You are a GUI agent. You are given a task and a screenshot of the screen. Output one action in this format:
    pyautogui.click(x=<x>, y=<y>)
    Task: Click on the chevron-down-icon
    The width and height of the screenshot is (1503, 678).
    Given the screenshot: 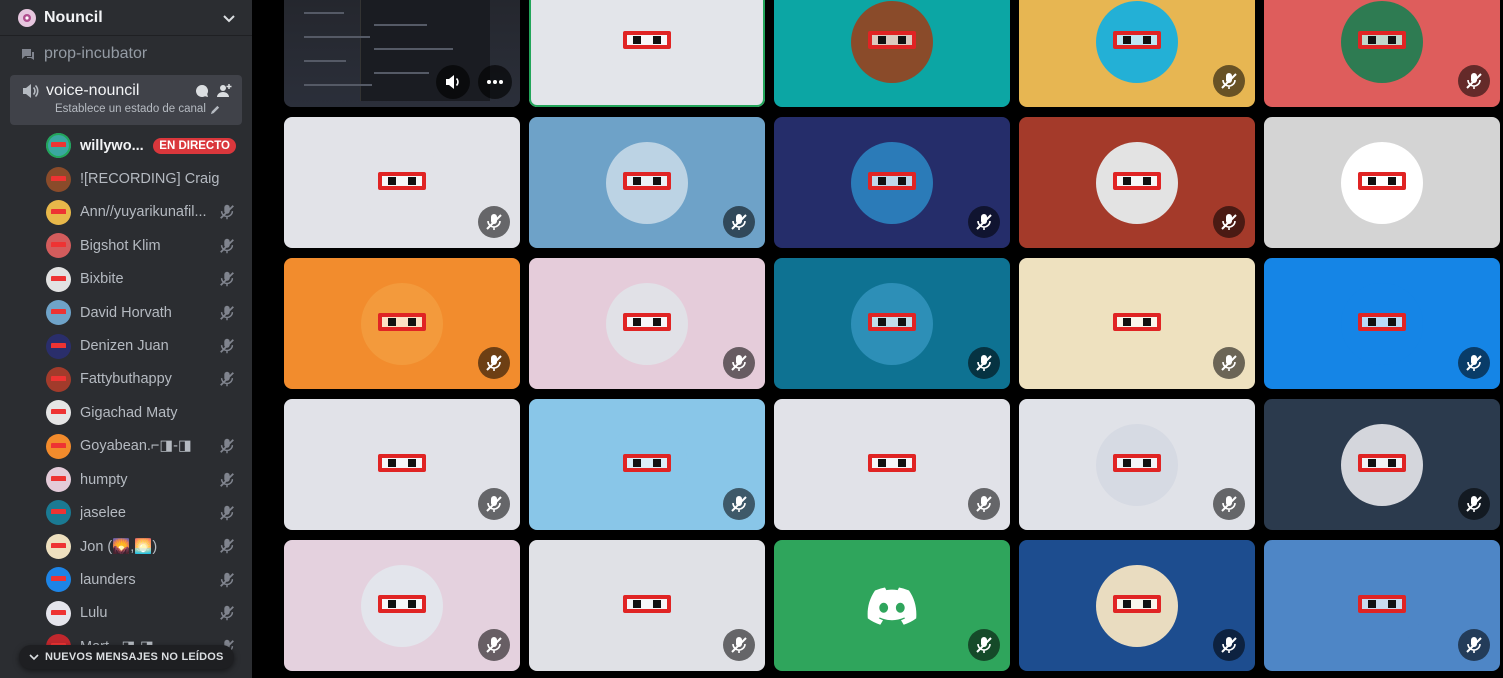 What is the action you would take?
    pyautogui.click(x=229, y=18)
    